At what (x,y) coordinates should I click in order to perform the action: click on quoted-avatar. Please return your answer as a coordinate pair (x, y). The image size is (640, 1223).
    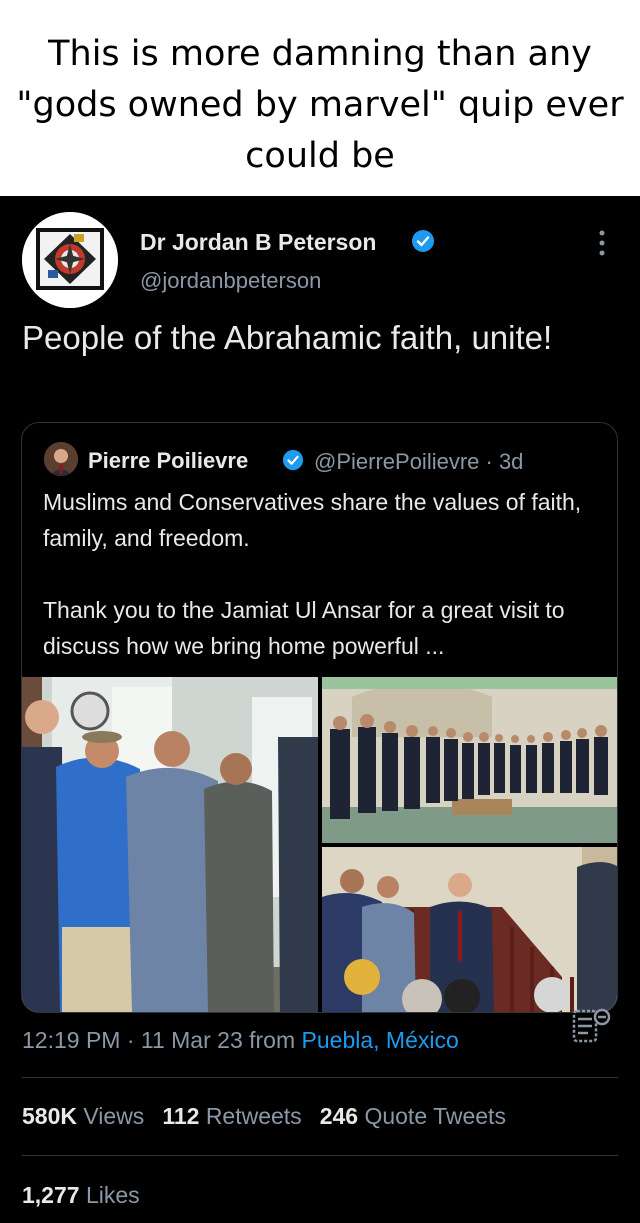
    Looking at the image, I should click on (61, 459).